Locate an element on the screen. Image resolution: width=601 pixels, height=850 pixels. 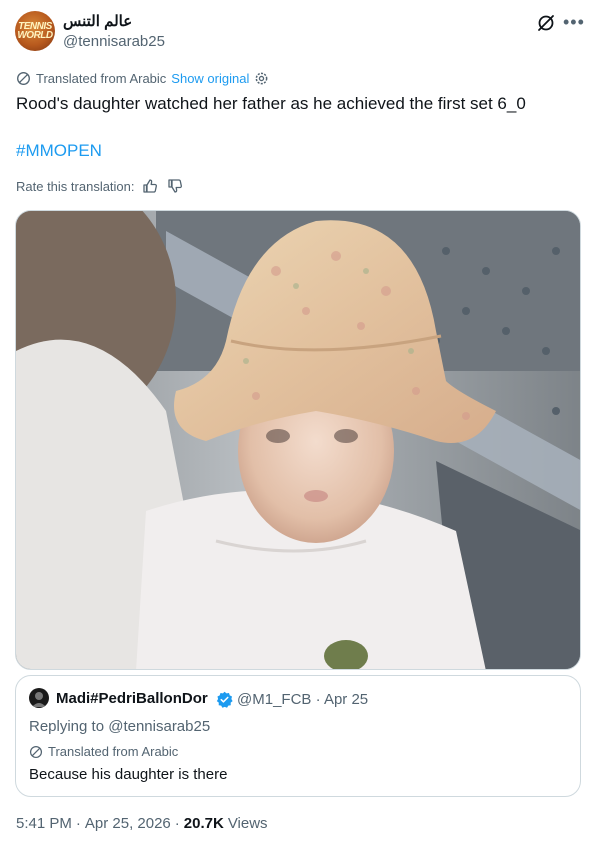
avatar-logo-text: TENNIS WORLD is located at coordinates (35, 31).